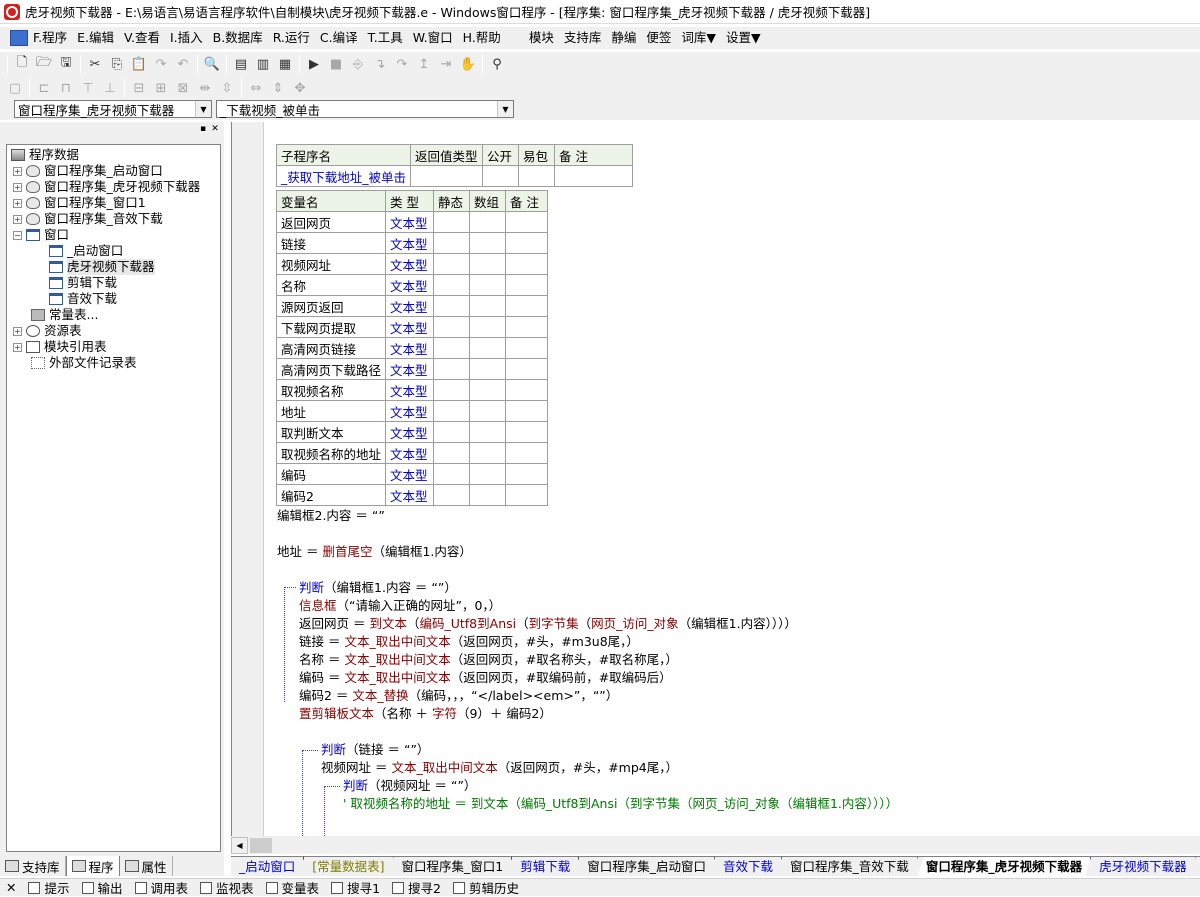 The width and height of the screenshot is (1200, 897). What do you see at coordinates (409, 786) in the screenshot?
I see `code-line: 判断（视频网址 ＝ “”）` at bounding box center [409, 786].